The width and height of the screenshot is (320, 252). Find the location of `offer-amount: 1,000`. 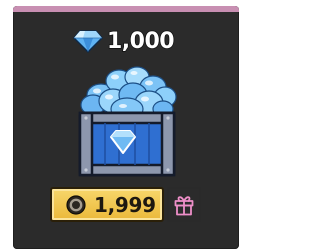

offer-amount: 1,000 is located at coordinates (124, 41).